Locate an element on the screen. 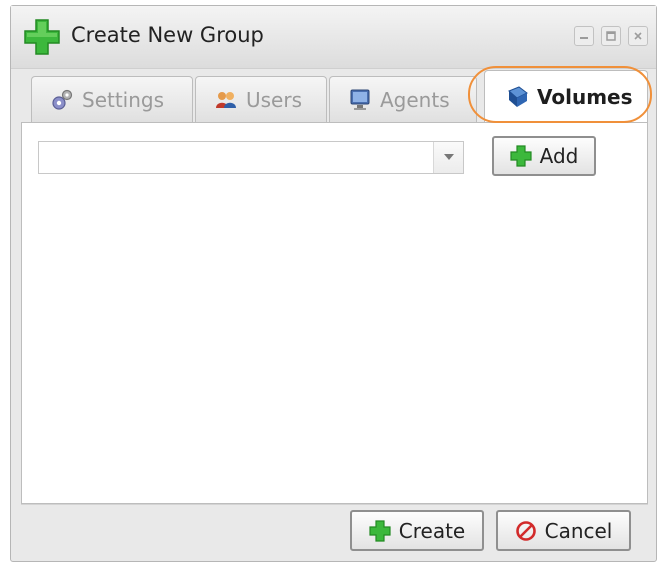  tab-settings: Settings is located at coordinates (112, 99).